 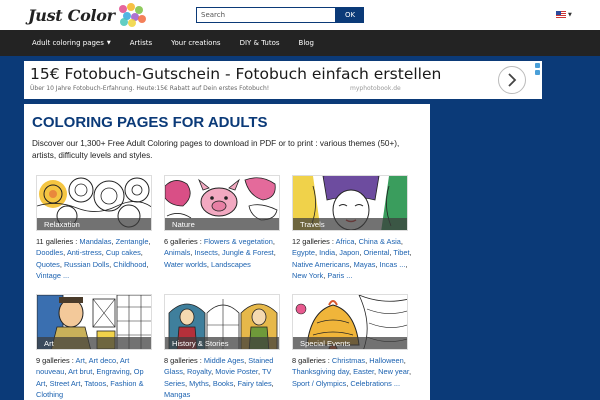 What do you see at coordinates (103, 360) in the screenshot?
I see `gallery-link: Art deco` at bounding box center [103, 360].